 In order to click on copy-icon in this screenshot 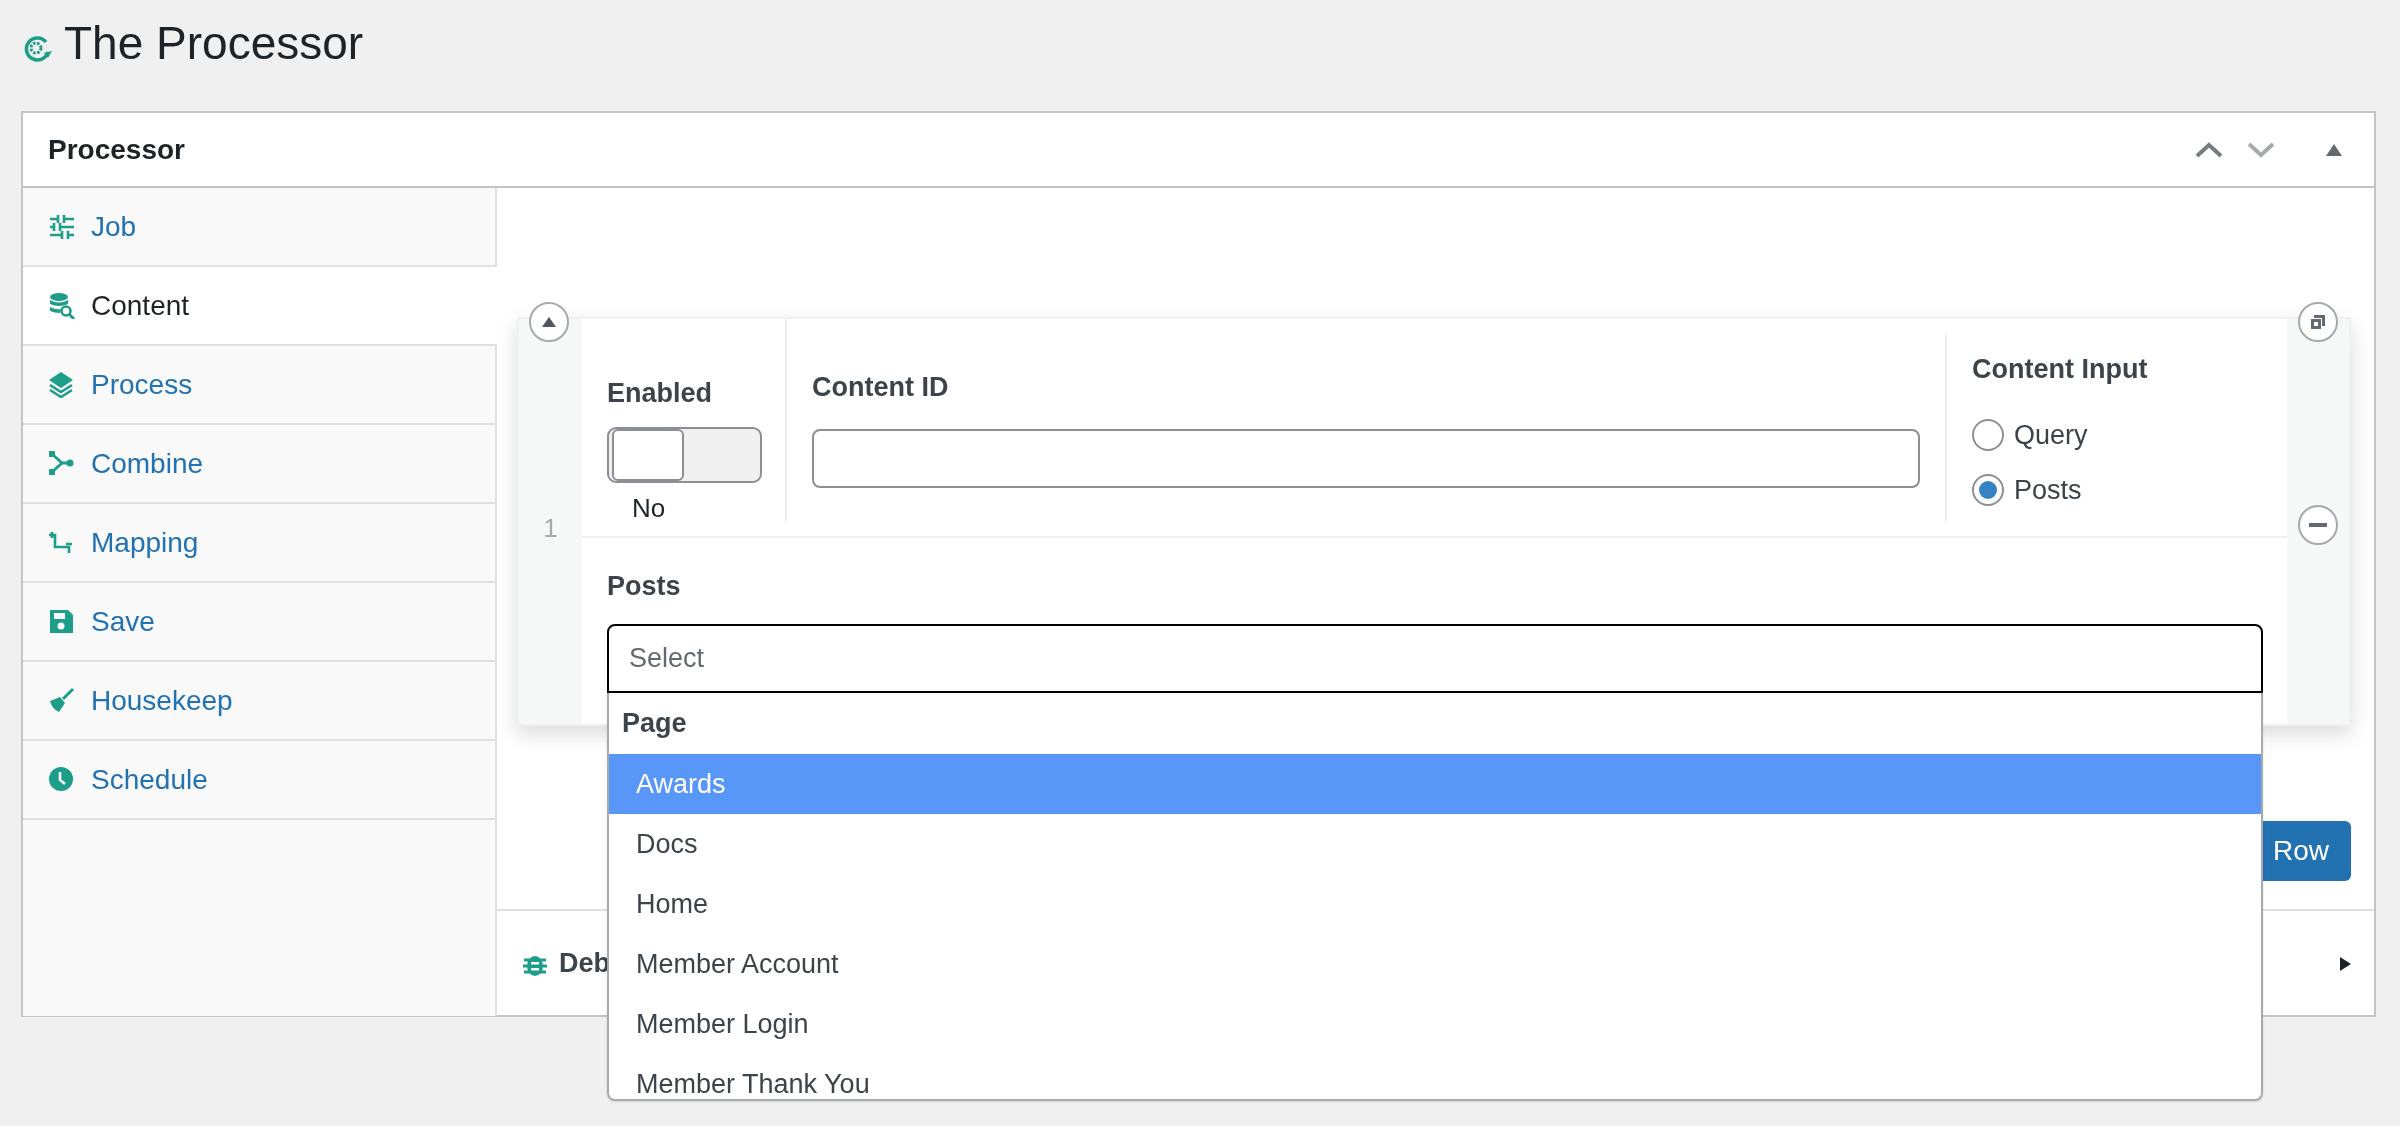, I will do `click(2318, 322)`.